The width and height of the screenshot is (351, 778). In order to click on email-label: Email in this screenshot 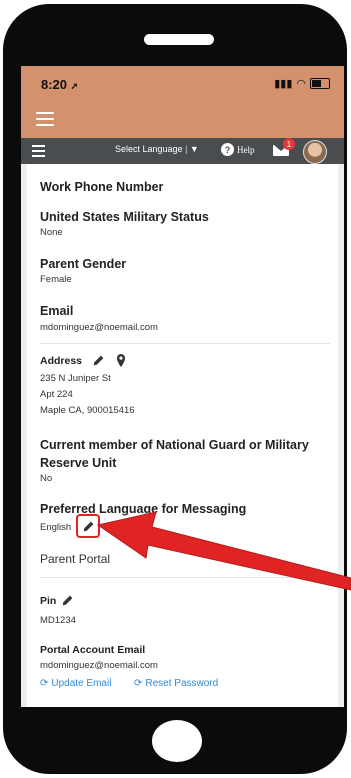, I will do `click(57, 311)`.